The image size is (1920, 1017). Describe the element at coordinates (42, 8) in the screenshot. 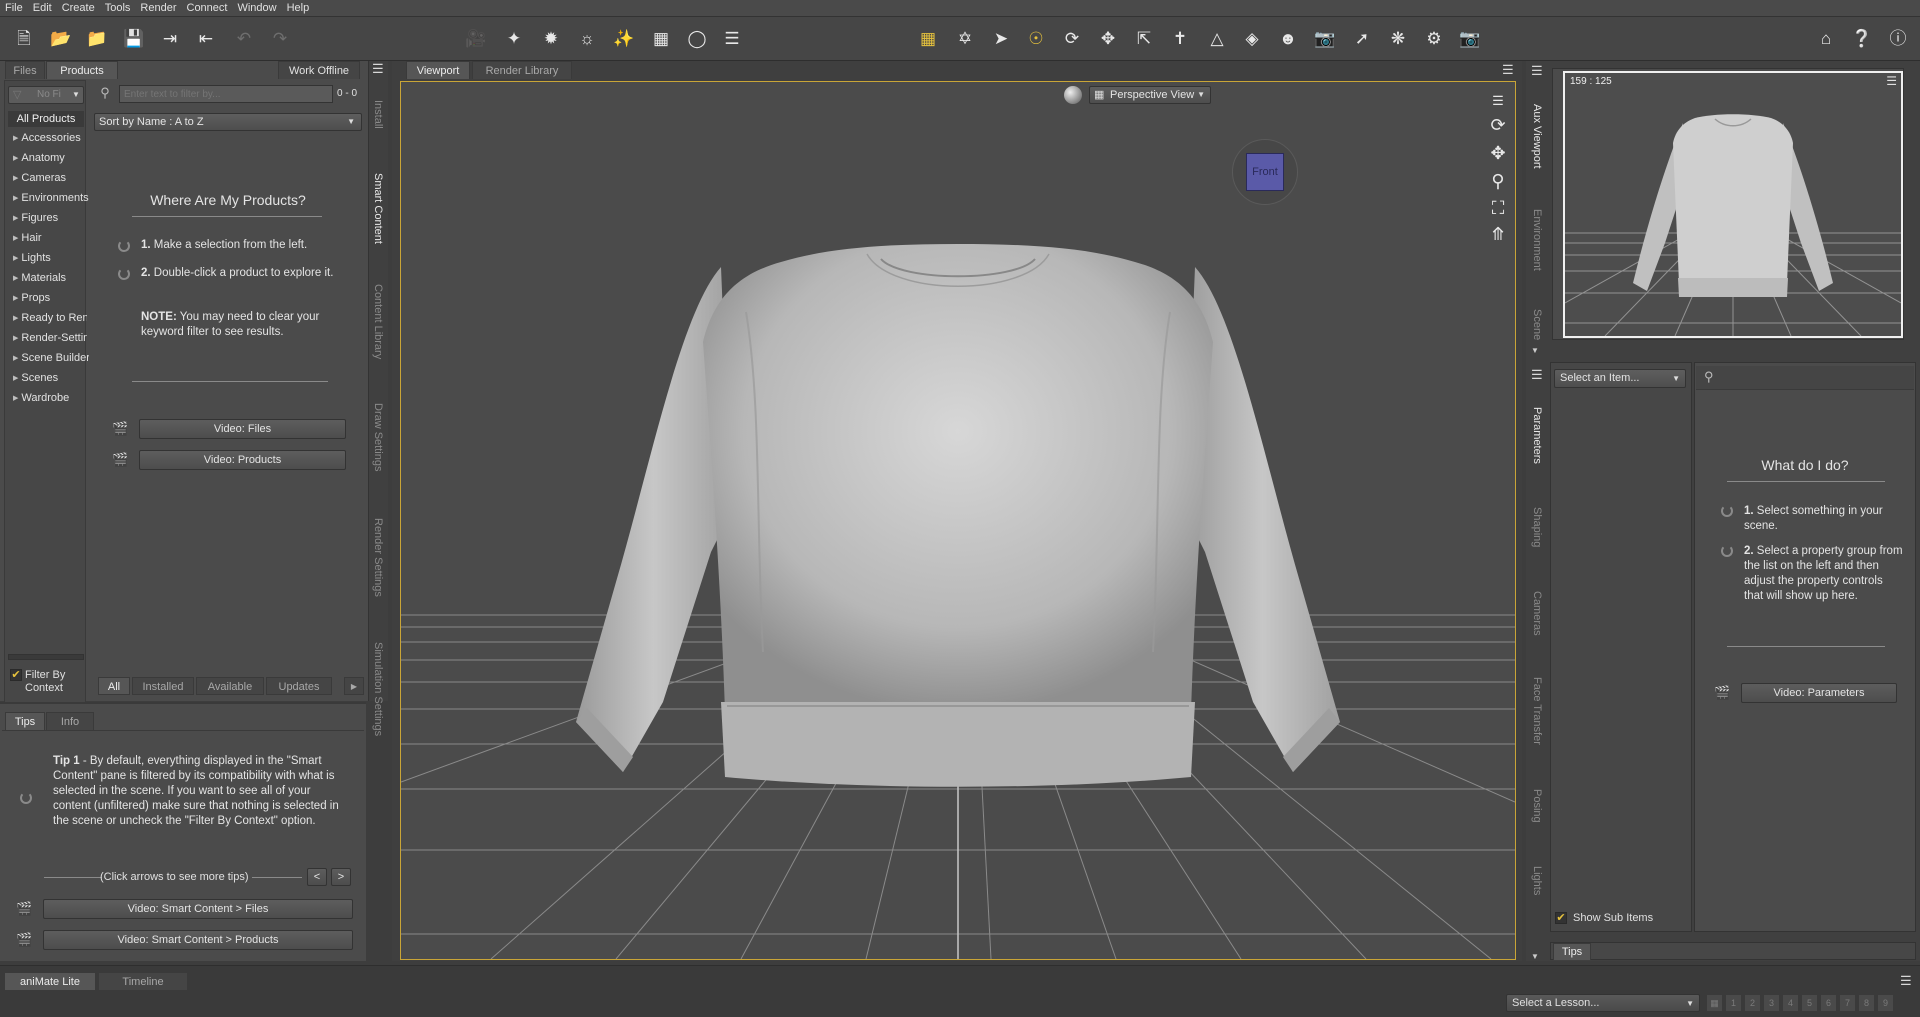

I see `menu-edit: Edit` at that location.